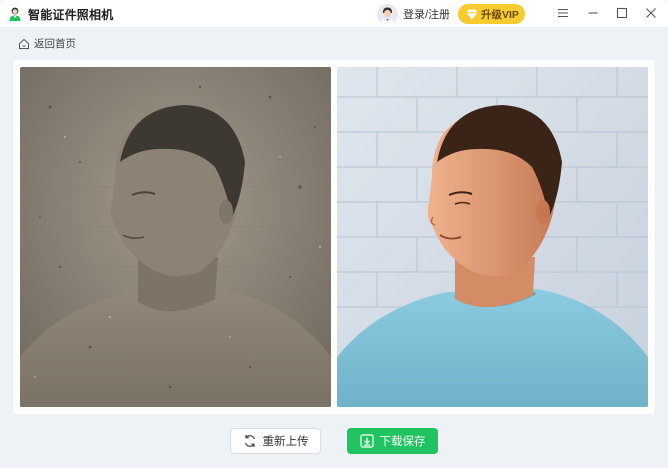 The height and width of the screenshot is (468, 668). I want to click on minimize-button, so click(593, 13).